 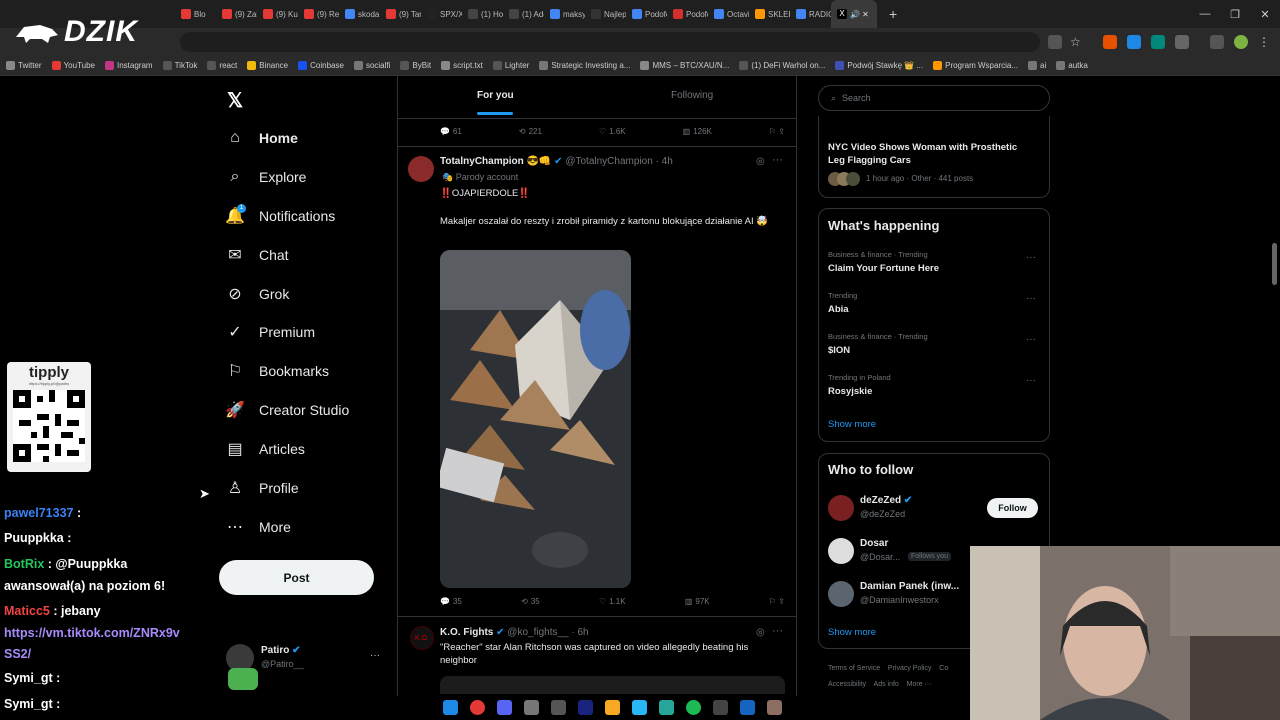 What do you see at coordinates (1182, 42) in the screenshot?
I see `puzzle-icon` at bounding box center [1182, 42].